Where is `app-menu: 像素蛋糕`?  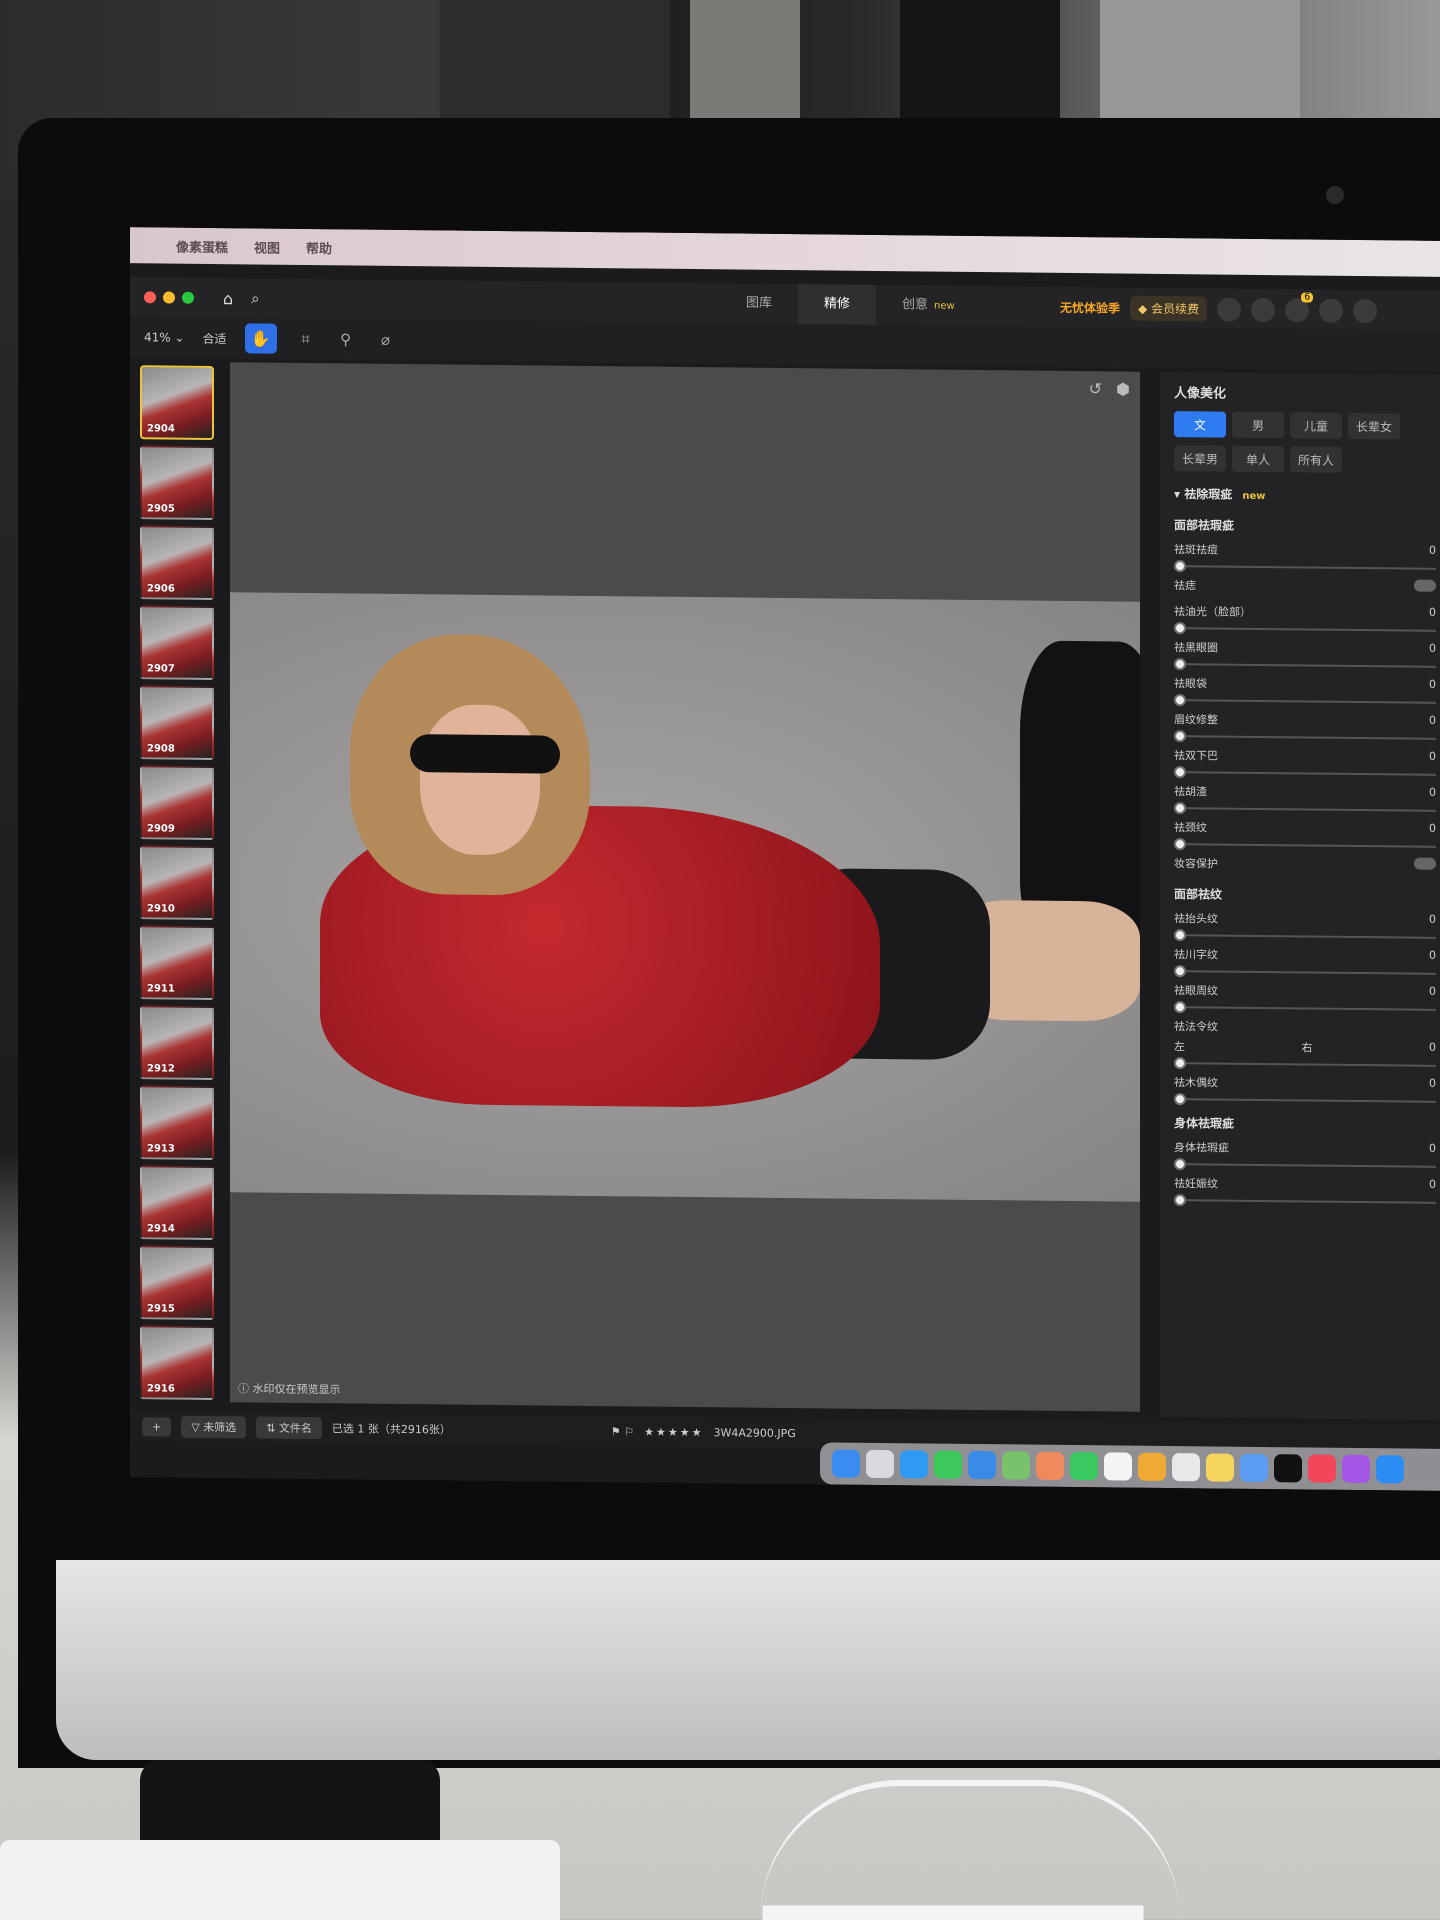 app-menu: 像素蛋糕 is located at coordinates (202, 246).